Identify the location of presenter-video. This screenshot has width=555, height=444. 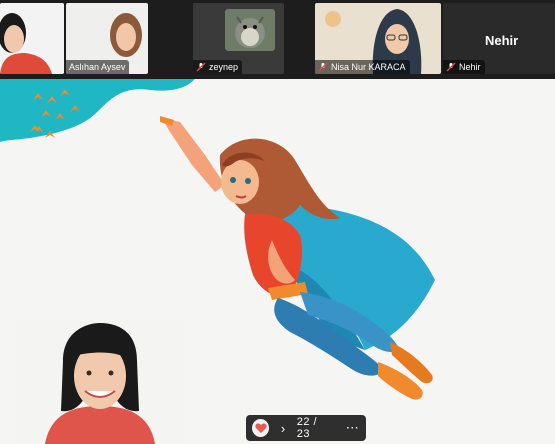
(100, 382).